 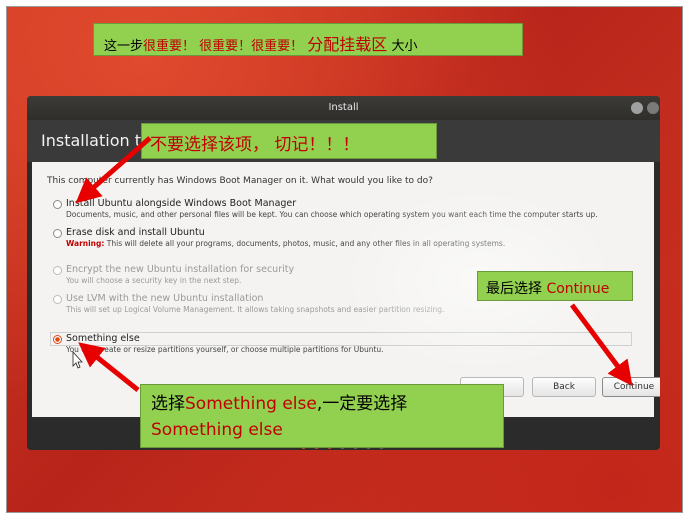 What do you see at coordinates (347, 44) in the screenshot?
I see `annotation-emphasis: 分配挂载区` at bounding box center [347, 44].